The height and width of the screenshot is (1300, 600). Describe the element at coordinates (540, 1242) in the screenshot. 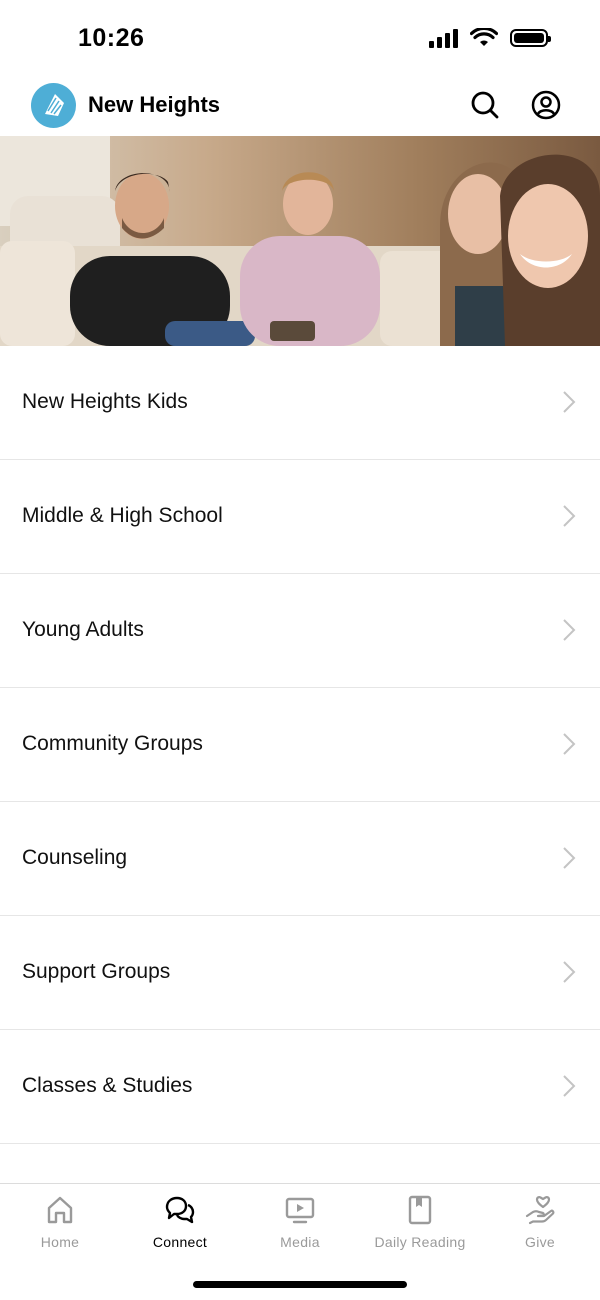

I see `tab-label: Give` at that location.